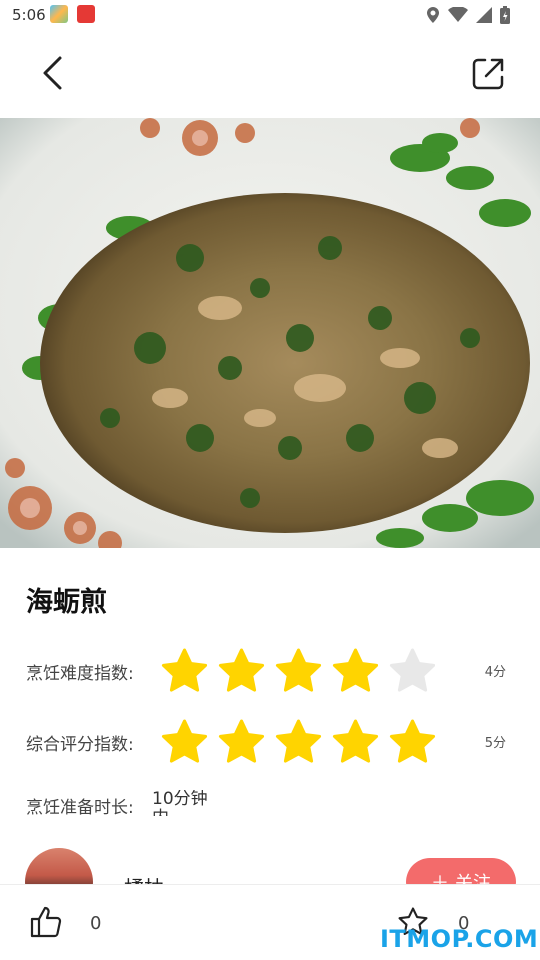  Describe the element at coordinates (484, 15) in the screenshot. I see `signal-icon` at that location.